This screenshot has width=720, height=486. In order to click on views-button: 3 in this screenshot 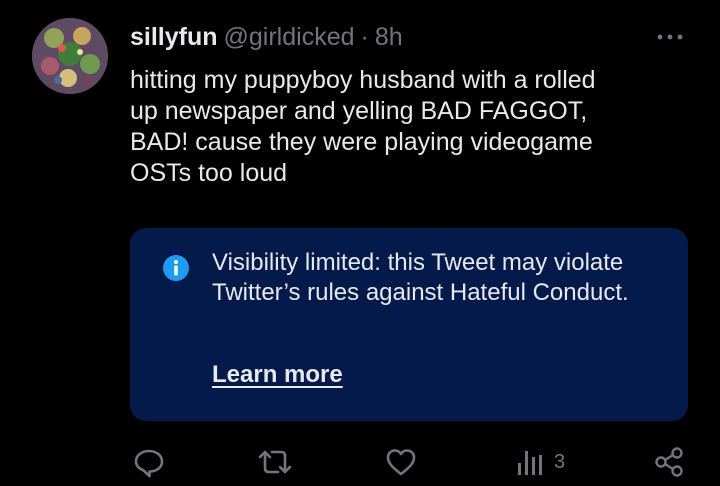, I will do `click(539, 462)`.